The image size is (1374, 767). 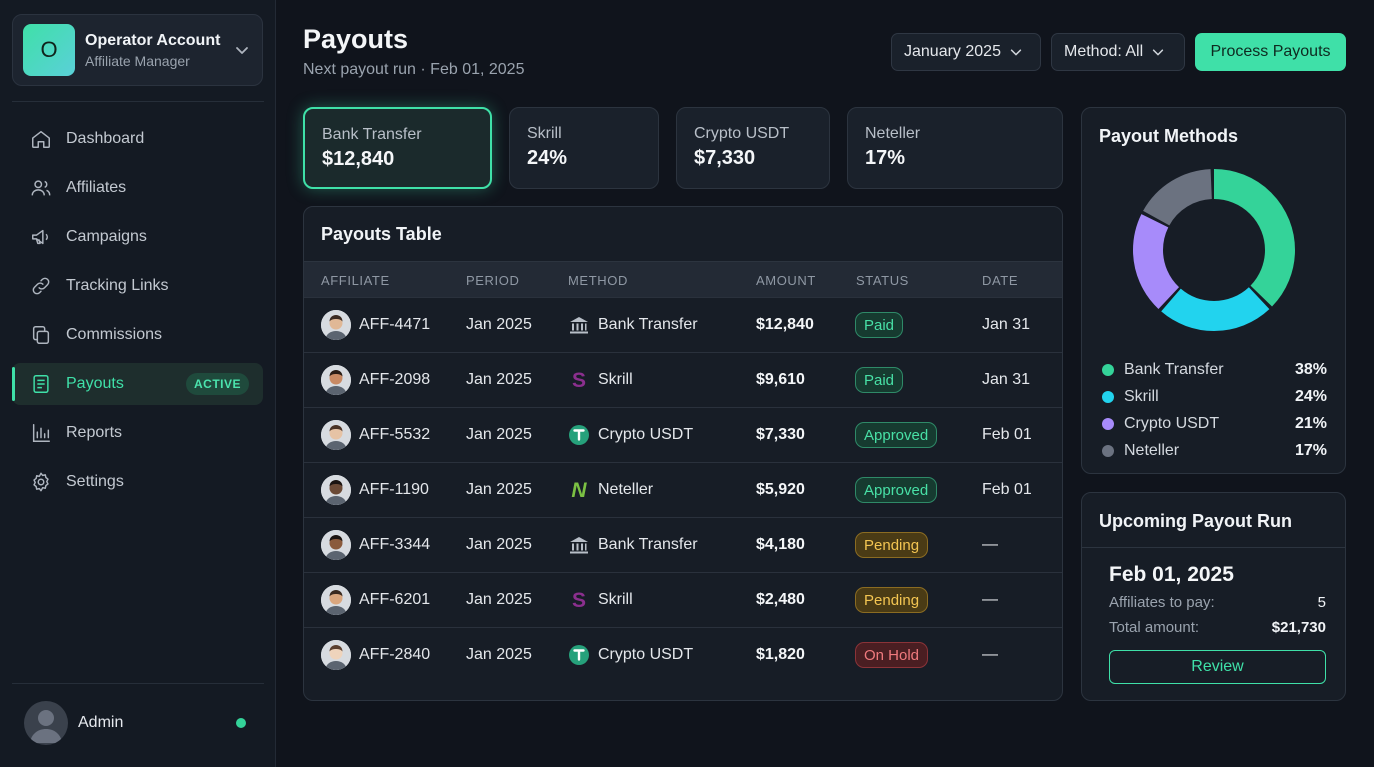 What do you see at coordinates (990, 544) in the screenshot?
I see `date: —` at bounding box center [990, 544].